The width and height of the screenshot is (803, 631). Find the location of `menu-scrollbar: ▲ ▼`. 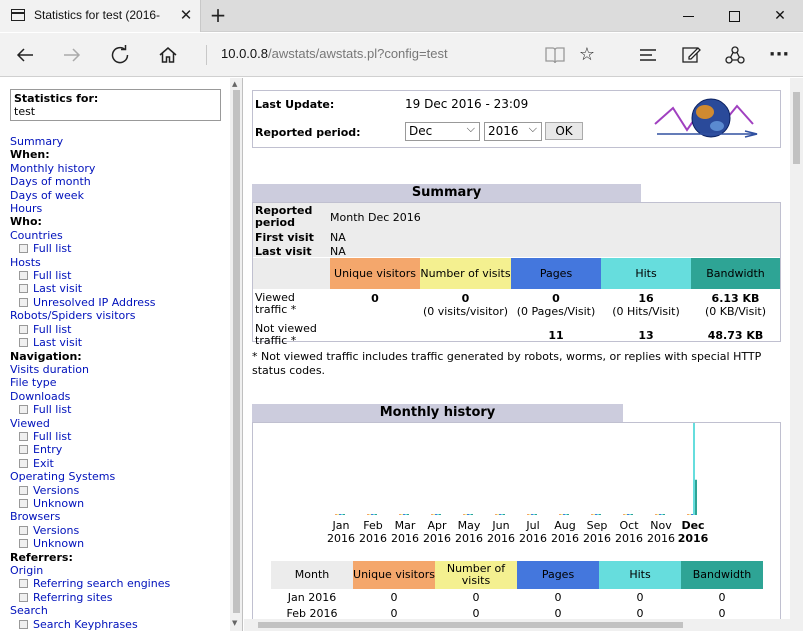

menu-scrollbar: ▲ ▼ is located at coordinates (236, 354).